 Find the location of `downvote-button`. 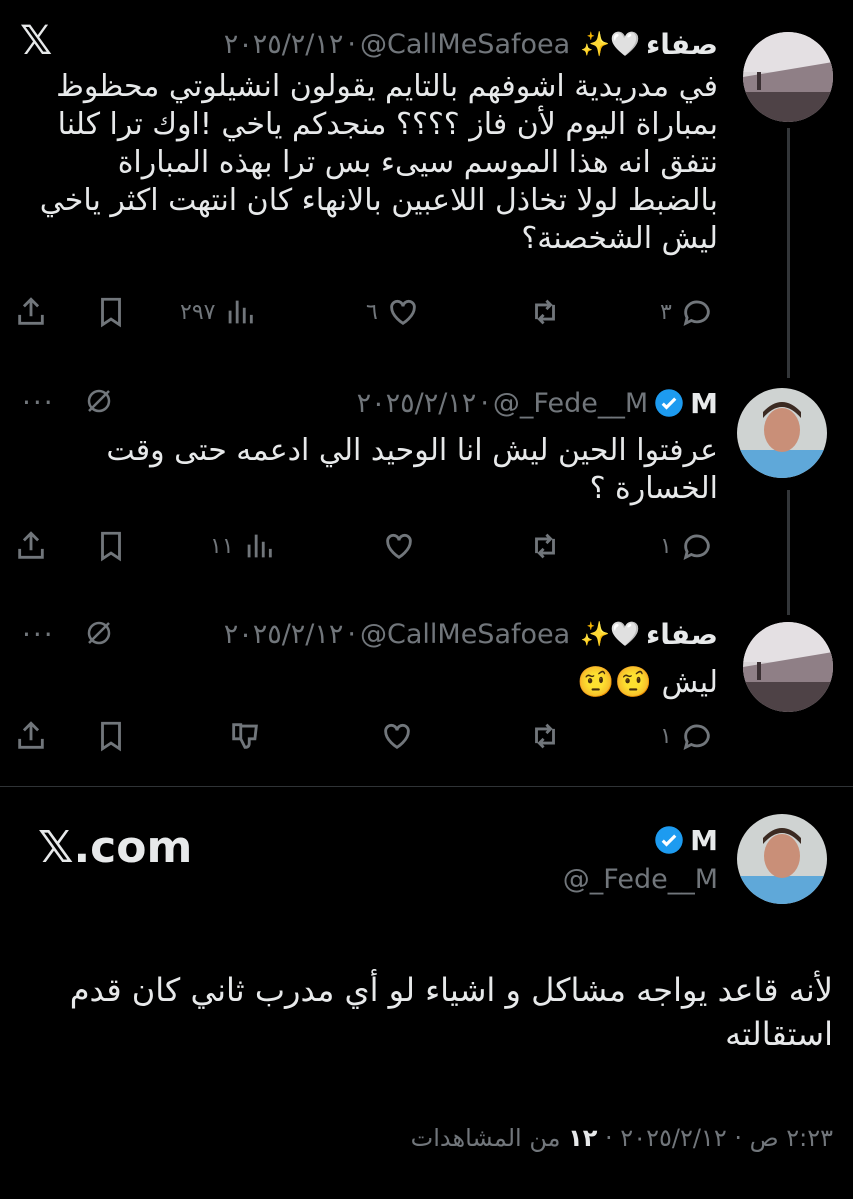

downvote-button is located at coordinates (245, 736).